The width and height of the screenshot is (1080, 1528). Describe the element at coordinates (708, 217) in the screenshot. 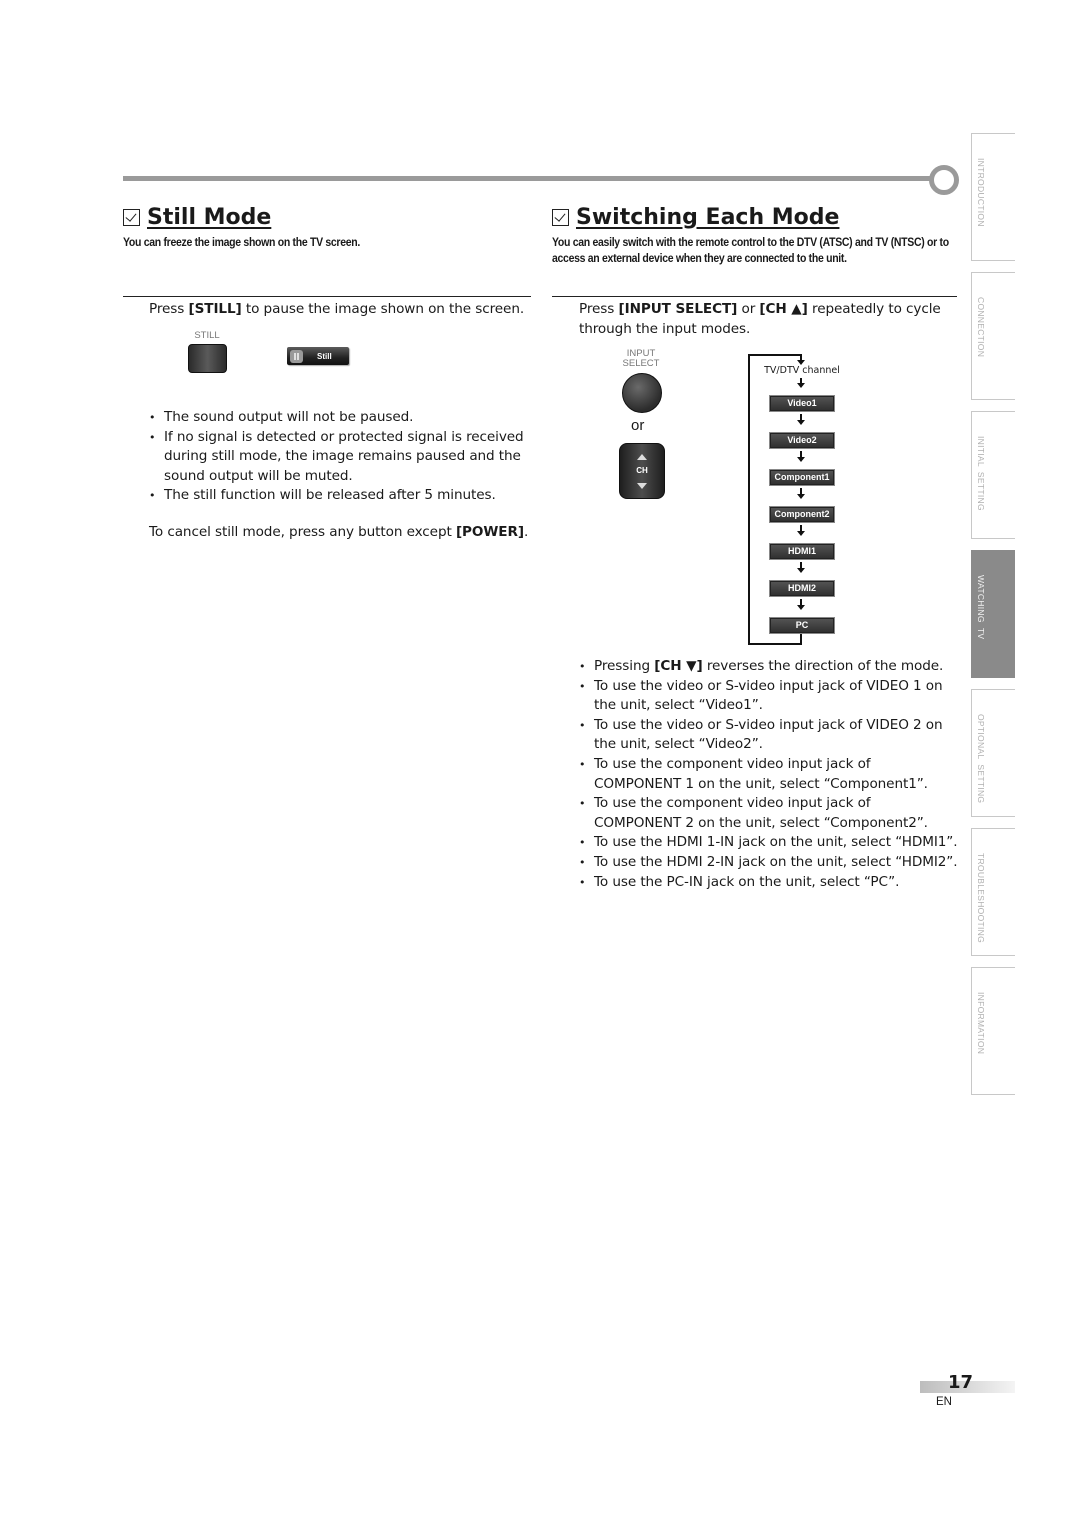

I see `switching-mode-title: Switching Each Mode` at that location.